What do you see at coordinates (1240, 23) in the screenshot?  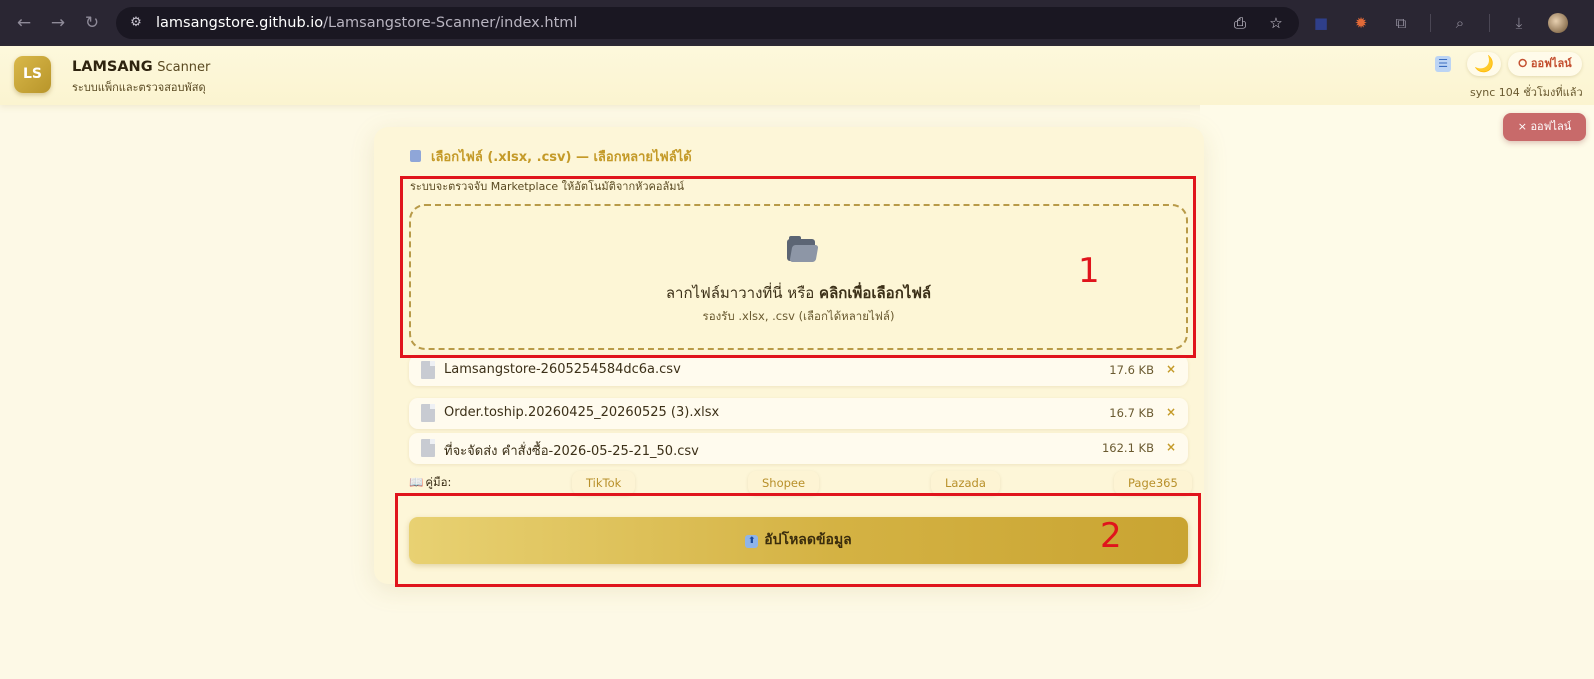 I see `install-app-icon: ⎙` at bounding box center [1240, 23].